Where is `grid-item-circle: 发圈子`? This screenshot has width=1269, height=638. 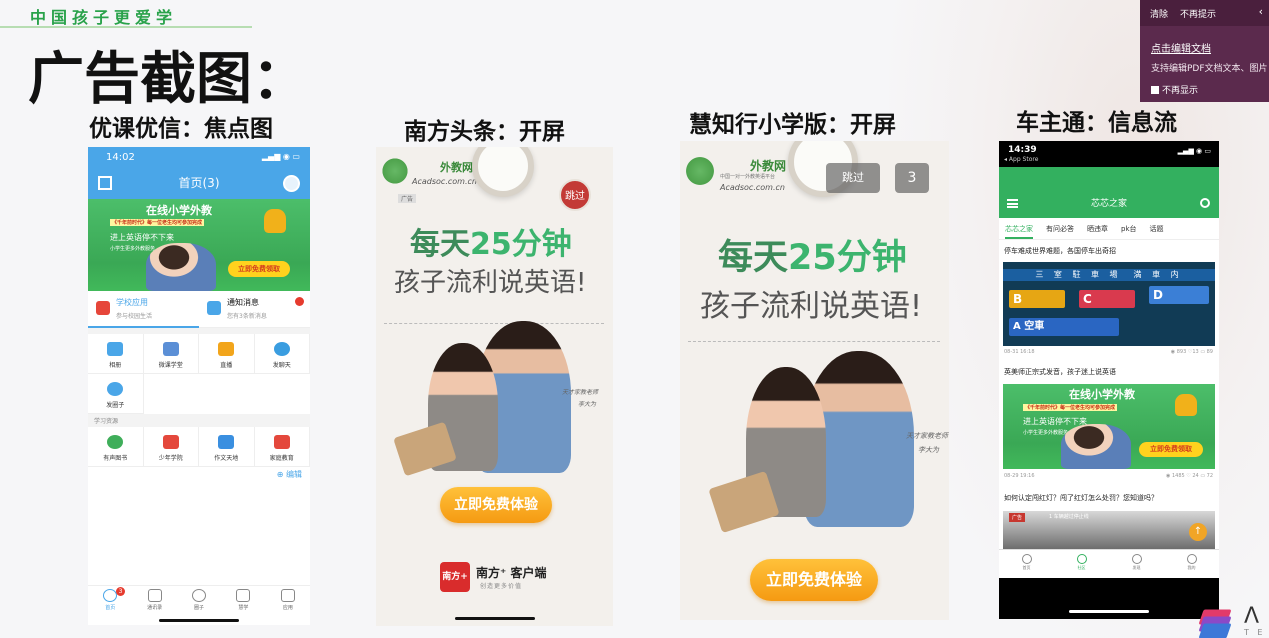
grid-item-circle: 发圈子 is located at coordinates (116, 394).